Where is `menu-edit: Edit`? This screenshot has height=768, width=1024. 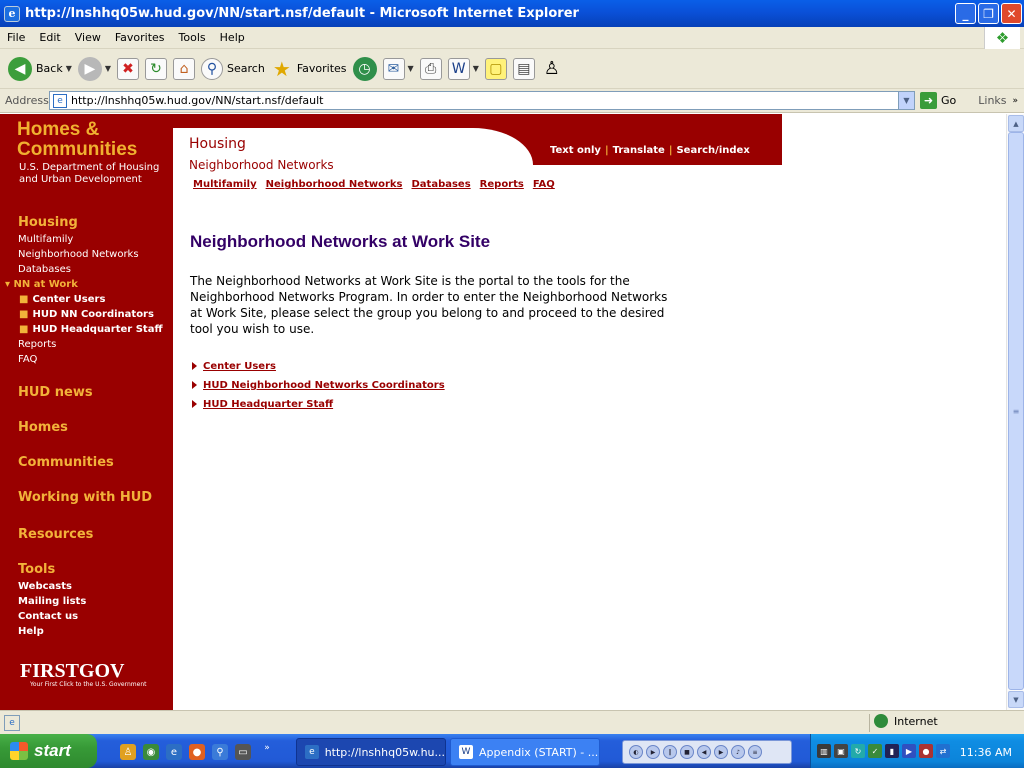
menu-edit: Edit is located at coordinates (49, 37).